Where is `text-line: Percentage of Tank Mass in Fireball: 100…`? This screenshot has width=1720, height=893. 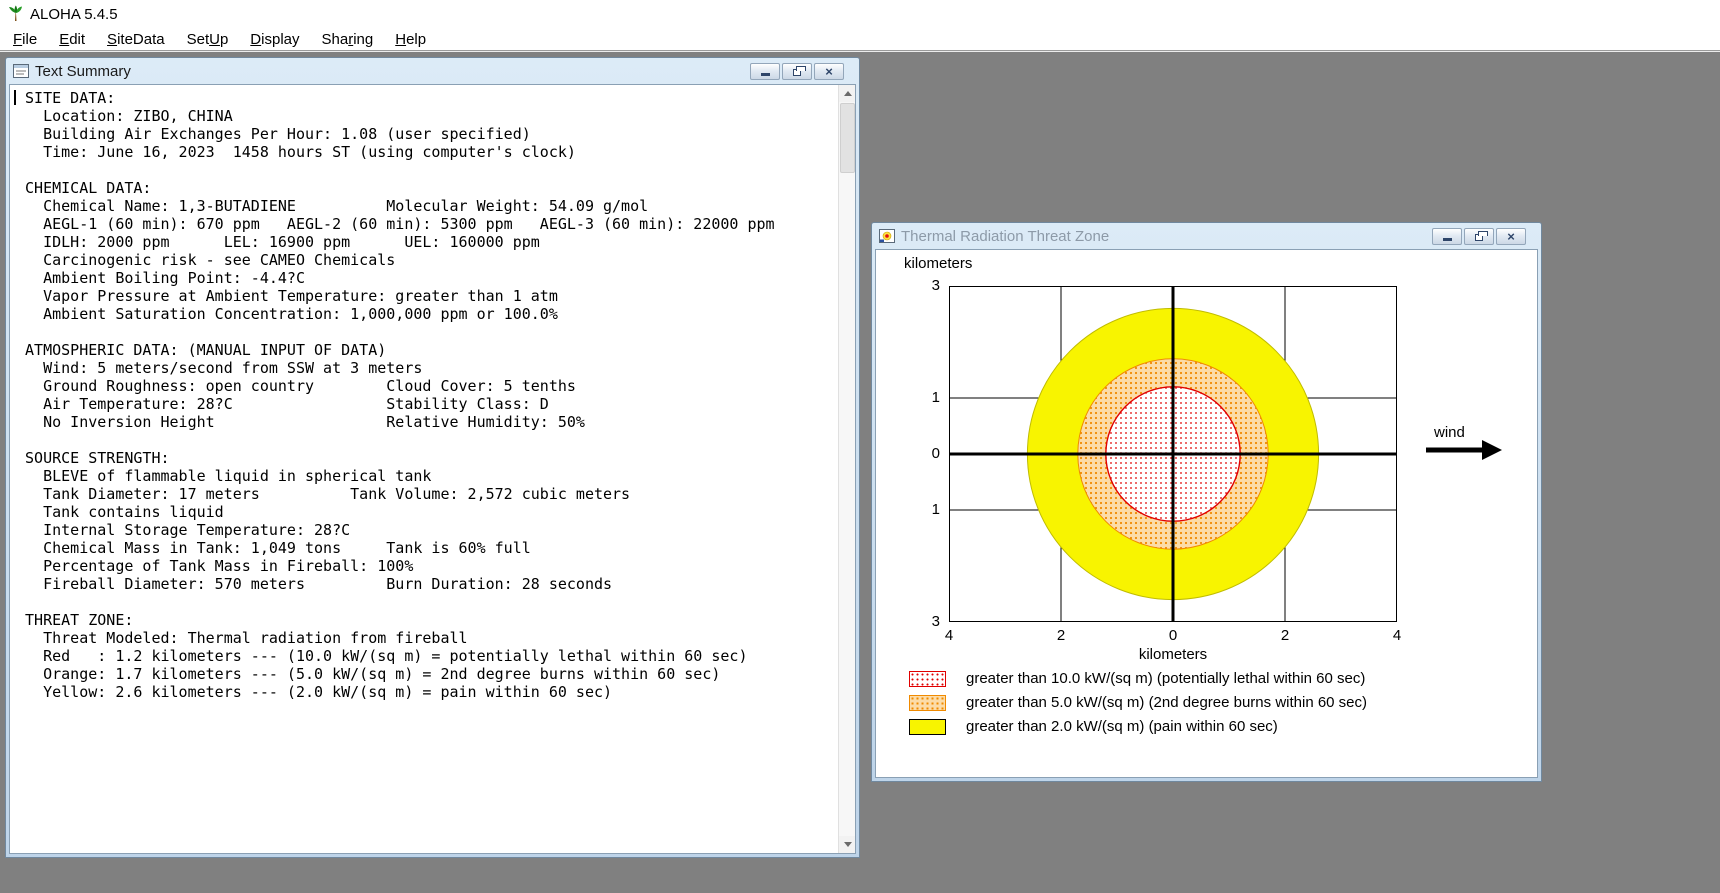 text-line: Percentage of Tank Mass in Fireball: 100… is located at coordinates (215, 566).